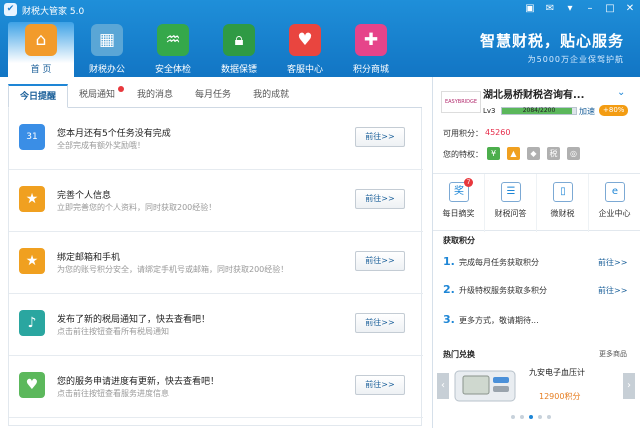 The image size is (640, 428). What do you see at coordinates (138, 382) in the screenshot?
I see `task-title: 您的服务申请进度有更新，快去查看吧！` at bounding box center [138, 382].